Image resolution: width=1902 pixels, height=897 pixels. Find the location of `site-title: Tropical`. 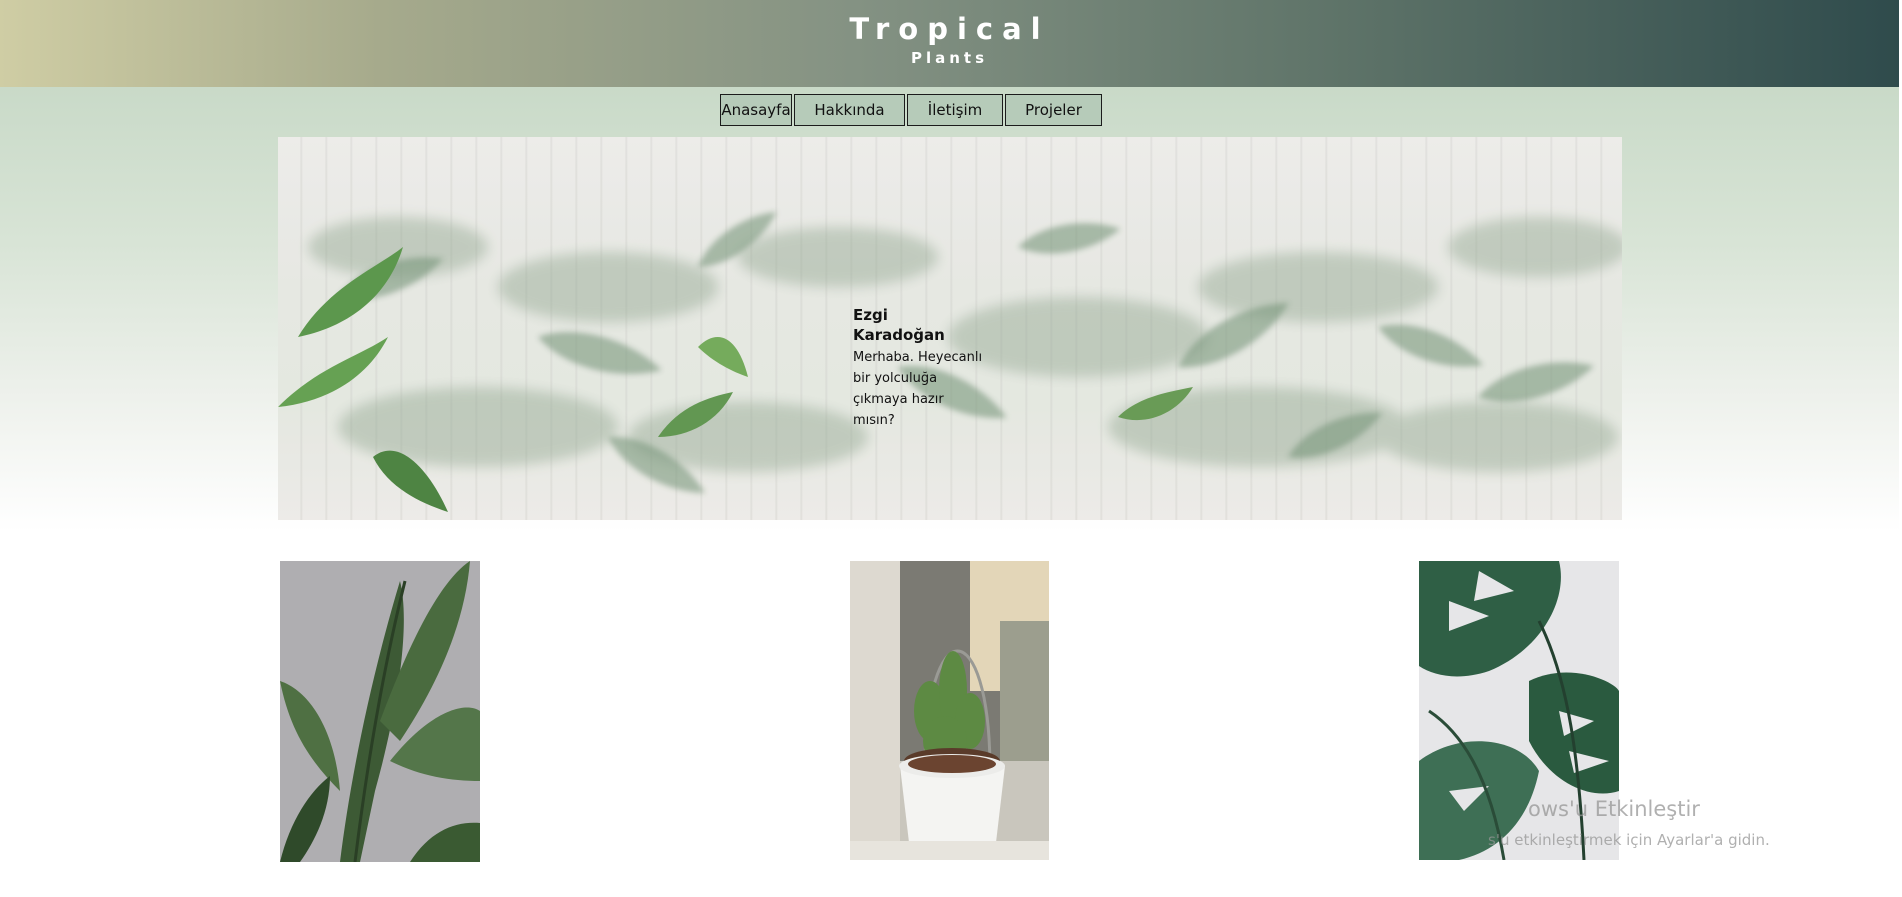

site-title: Tropical is located at coordinates (949, 29).